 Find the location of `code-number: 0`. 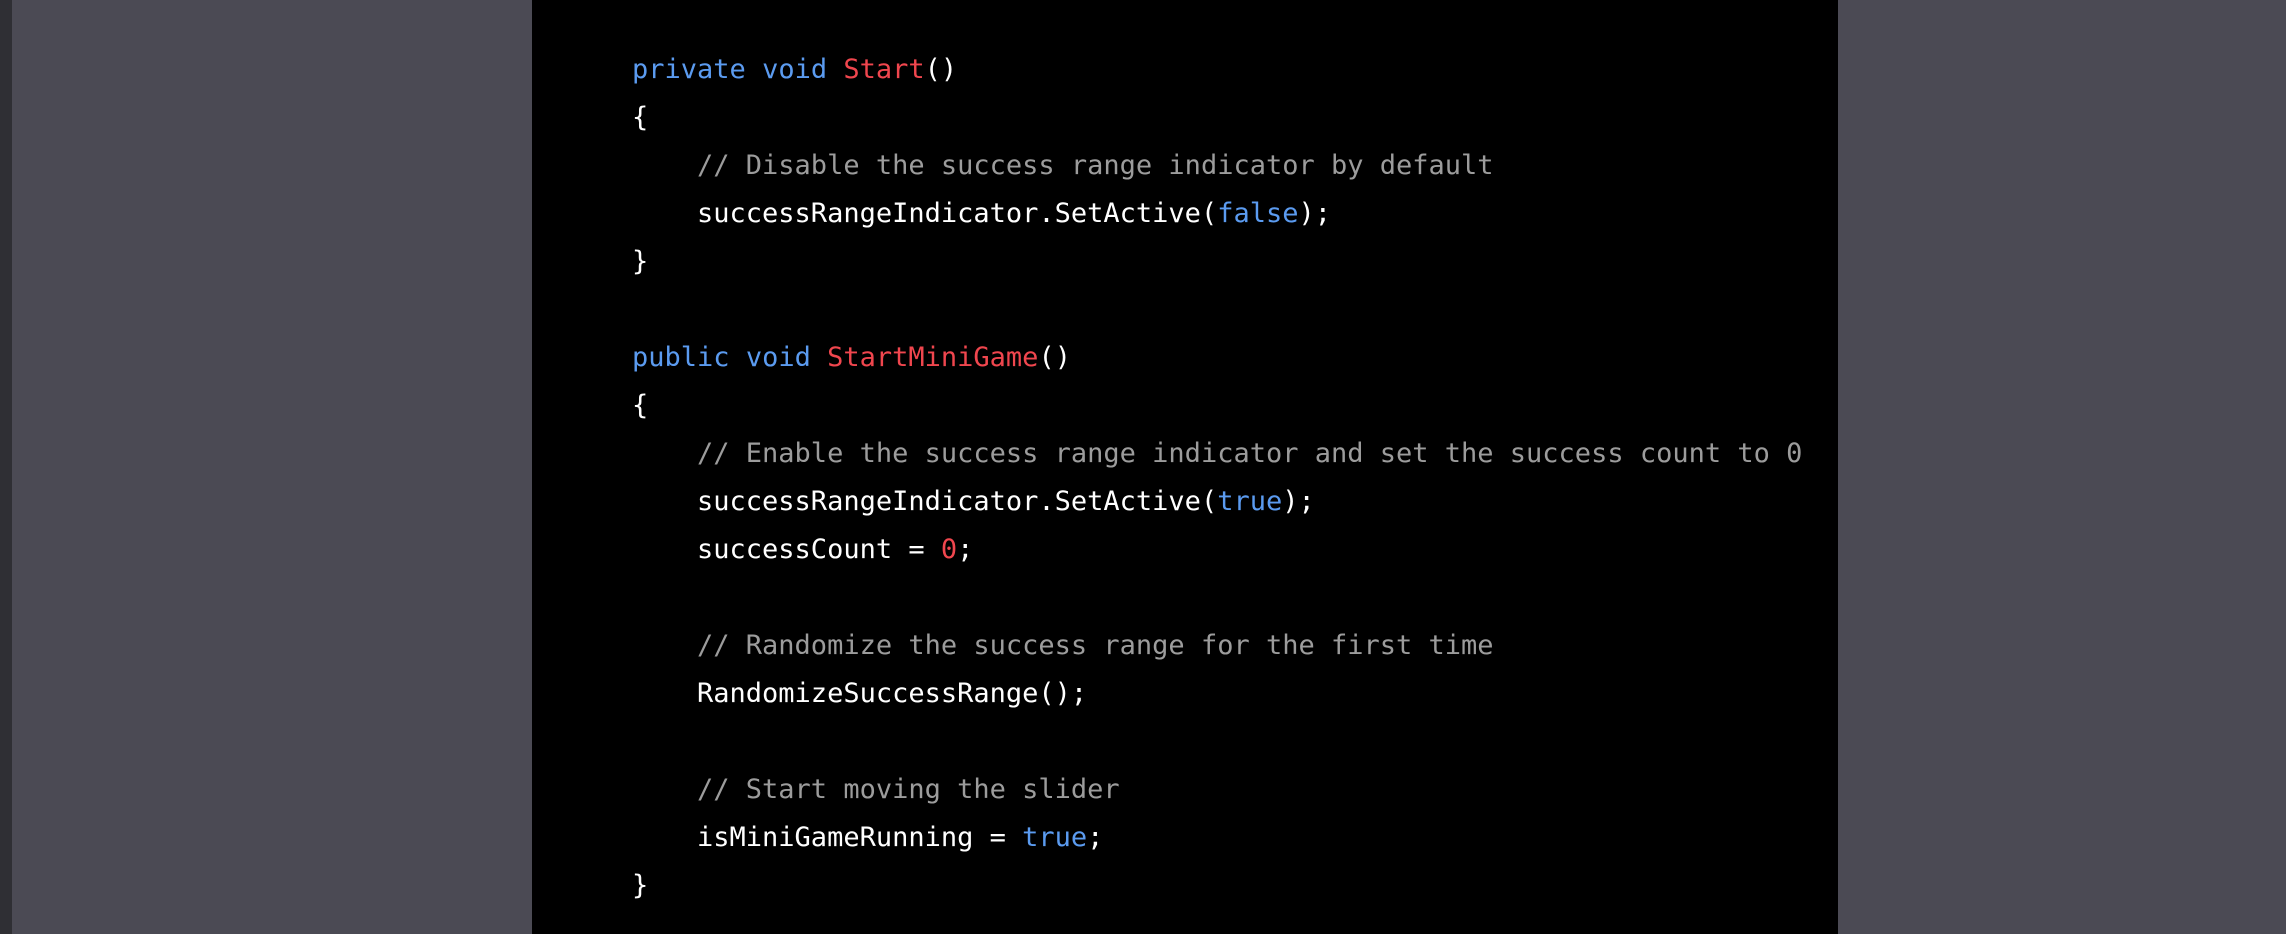

code-number: 0 is located at coordinates (949, 549).